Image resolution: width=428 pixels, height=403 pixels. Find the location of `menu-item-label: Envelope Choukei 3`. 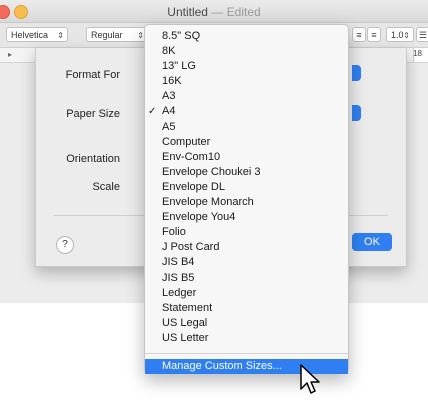

menu-item-label: Envelope Choukei 3 is located at coordinates (211, 171).